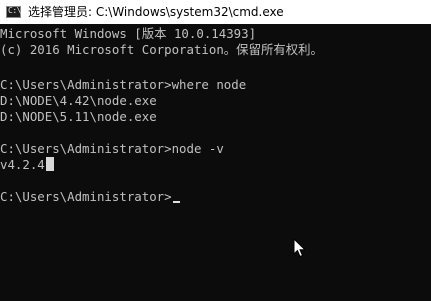 This screenshot has width=431, height=301. I want to click on console-line-text: D:\NODE\5.11\node.exe, so click(78, 116).